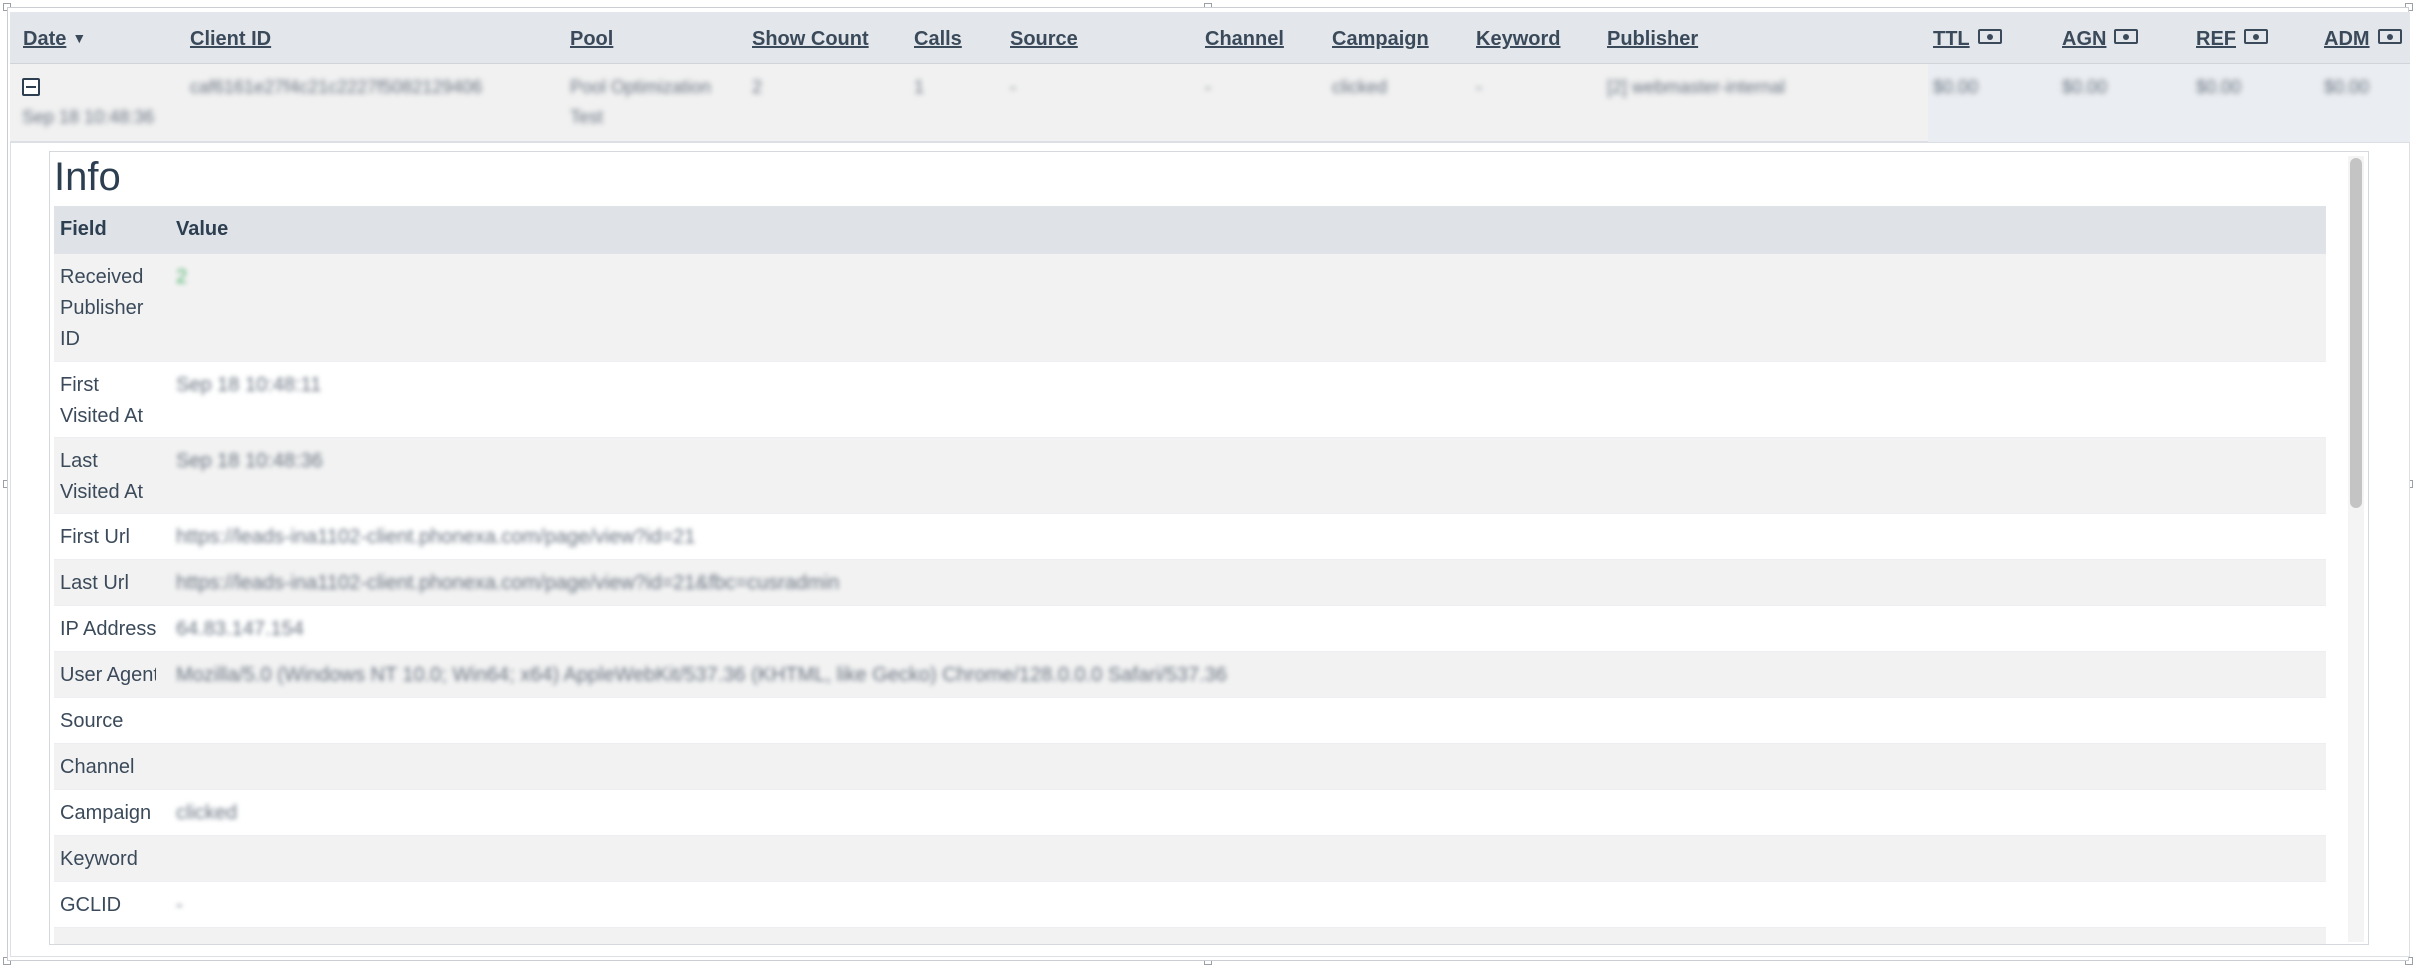 Image resolution: width=2416 pixels, height=968 pixels. What do you see at coordinates (95, 537) in the screenshot?
I see `info-field: First Url` at bounding box center [95, 537].